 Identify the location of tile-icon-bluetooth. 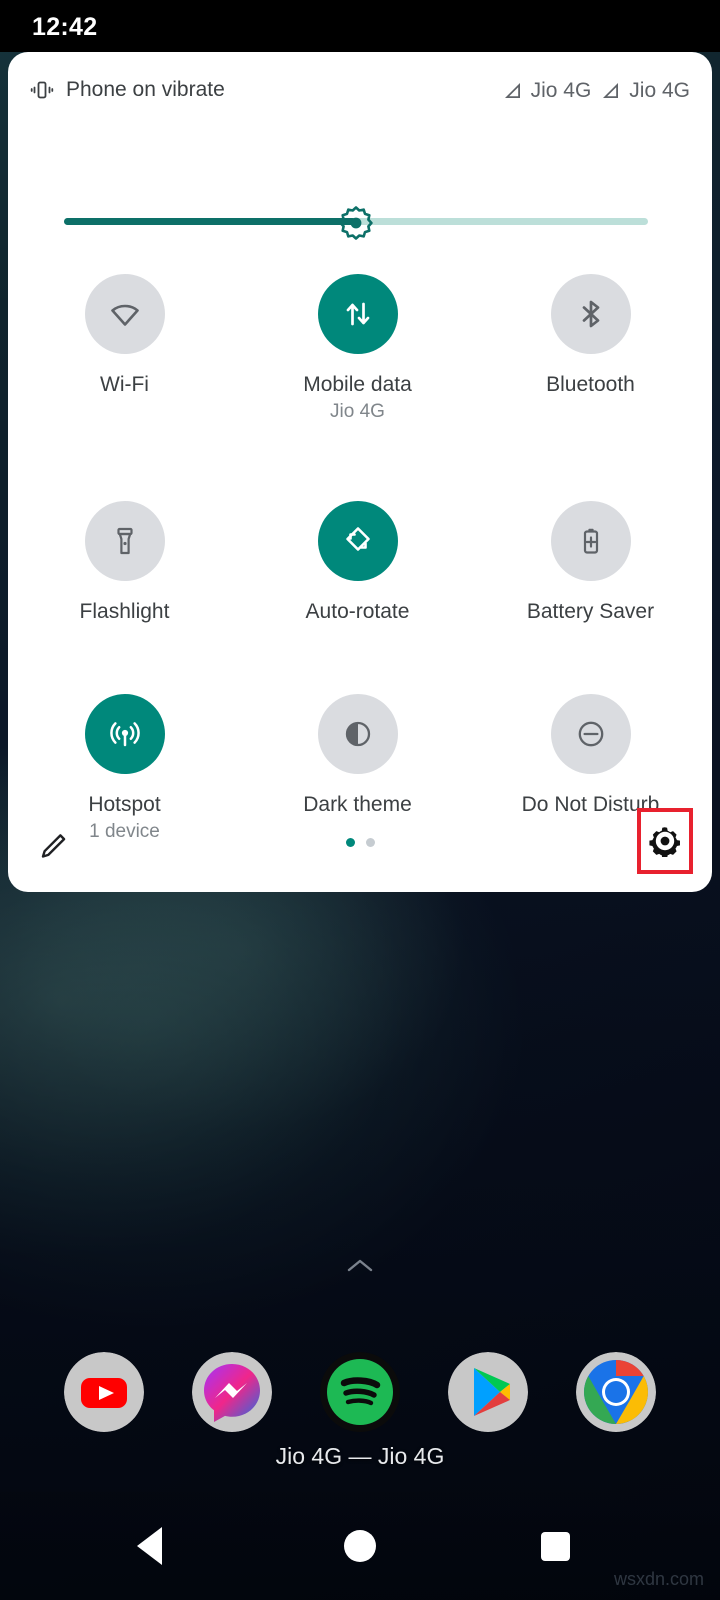
(590, 314).